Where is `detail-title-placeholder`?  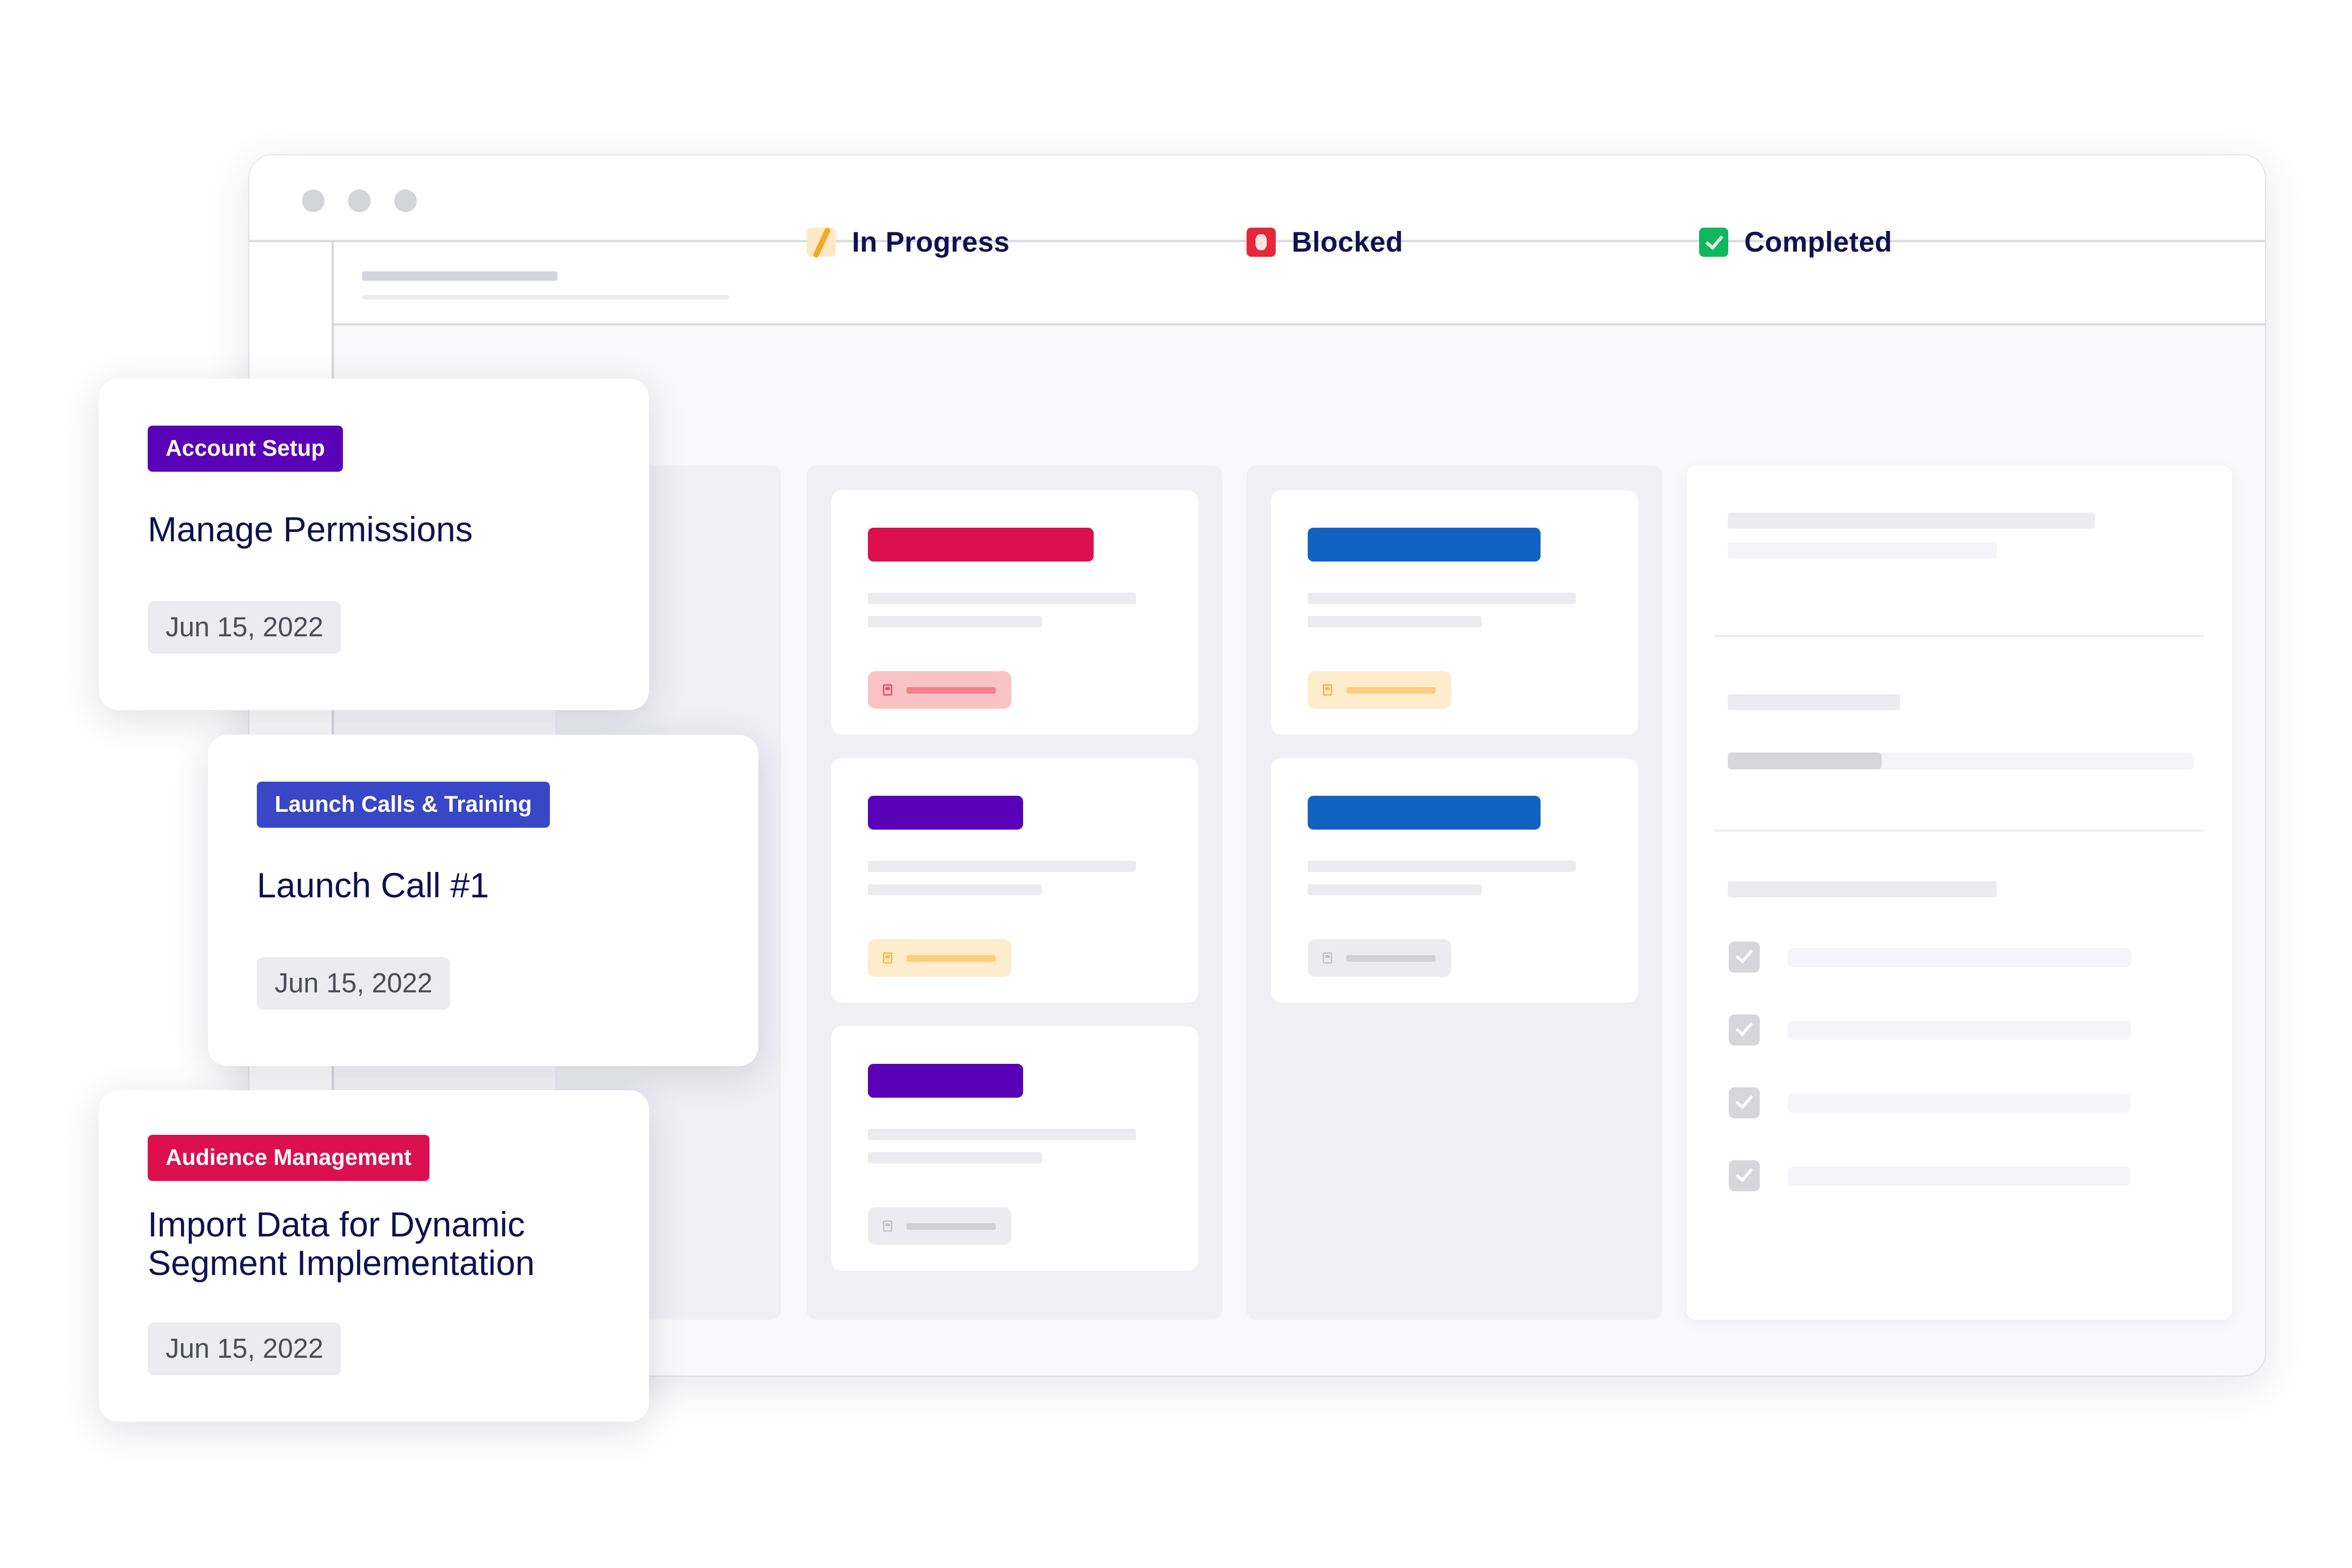
detail-title-placeholder is located at coordinates (1911, 521).